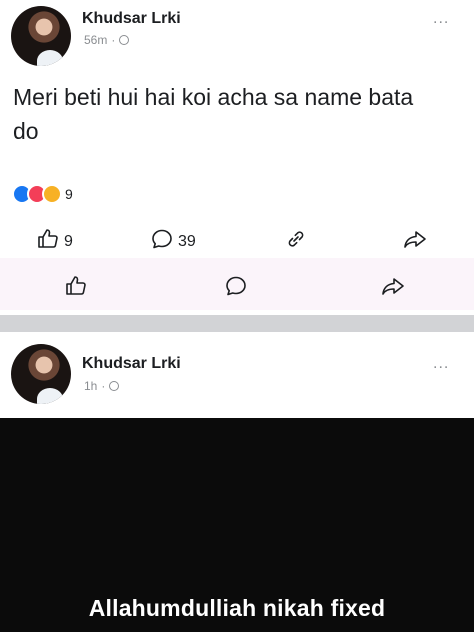 This screenshot has height=632, width=474. Describe the element at coordinates (69, 194) in the screenshot. I see `reaction-count: 9` at that location.